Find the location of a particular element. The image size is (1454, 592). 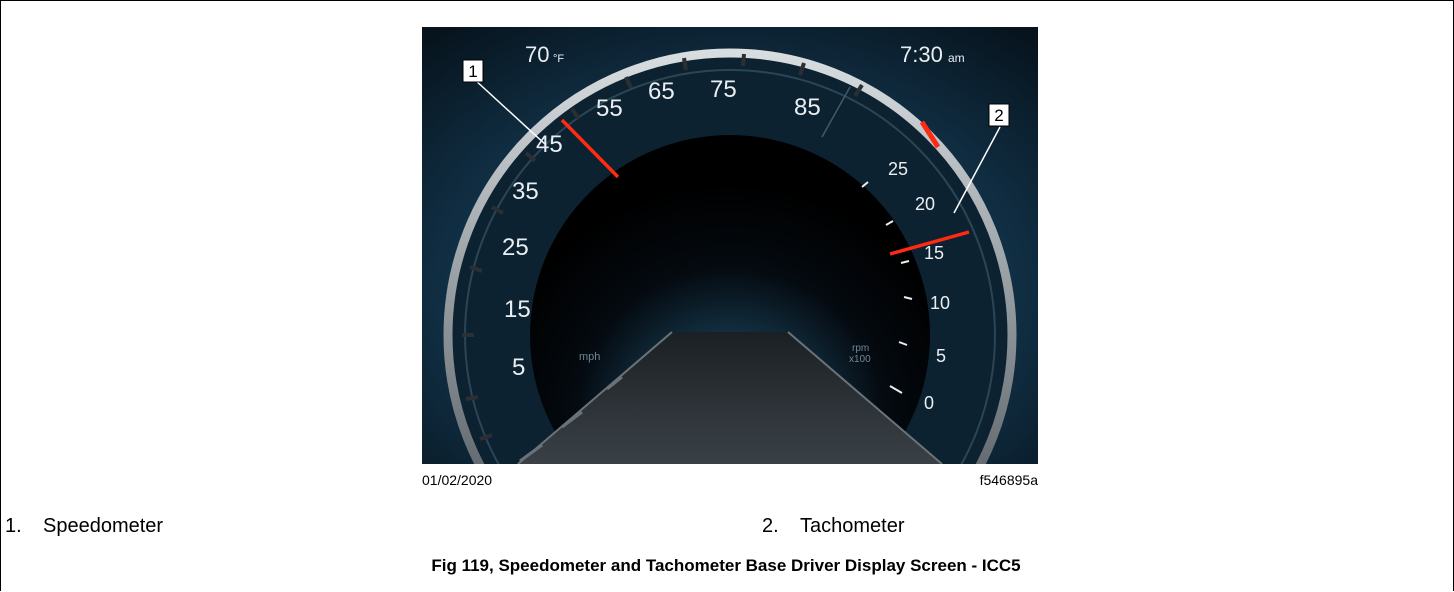

rpm-label-20: 20 is located at coordinates (925, 204).